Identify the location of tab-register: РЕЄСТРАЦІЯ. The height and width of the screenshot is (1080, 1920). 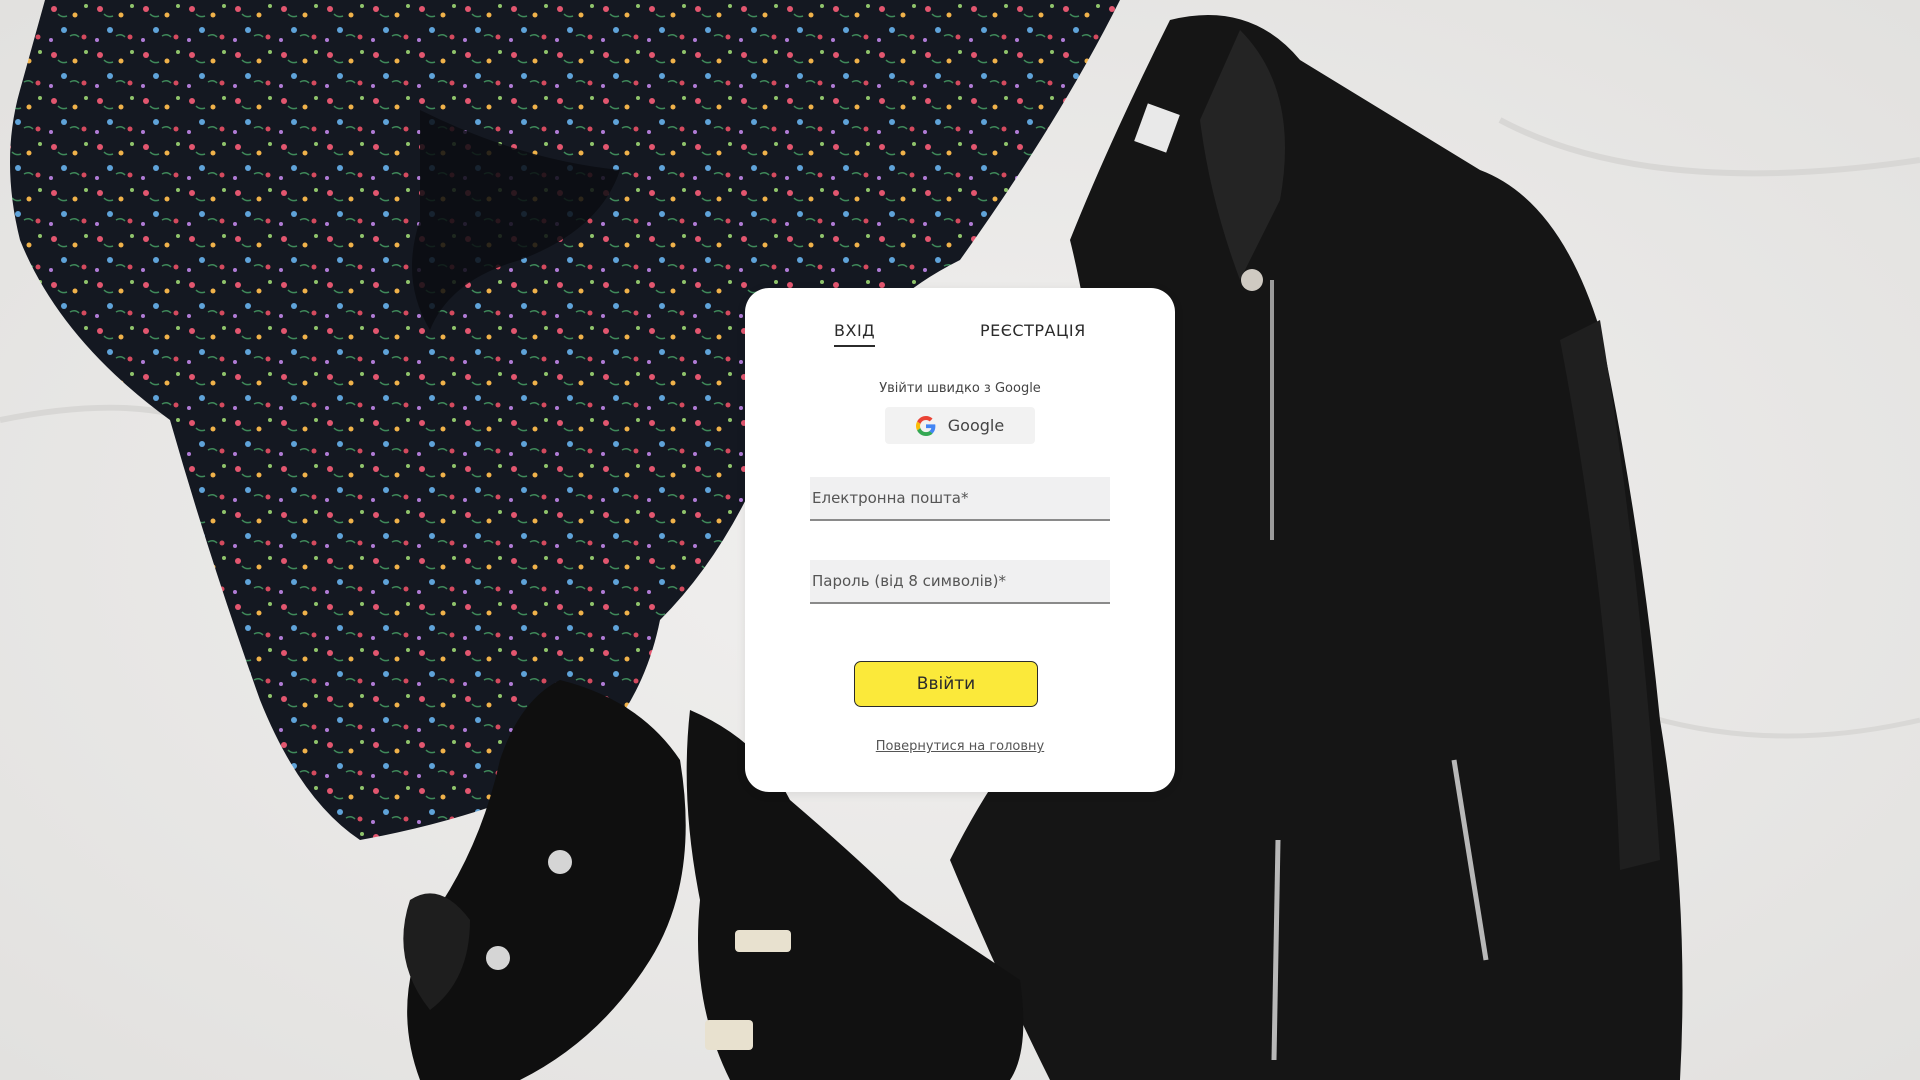
(1033, 330).